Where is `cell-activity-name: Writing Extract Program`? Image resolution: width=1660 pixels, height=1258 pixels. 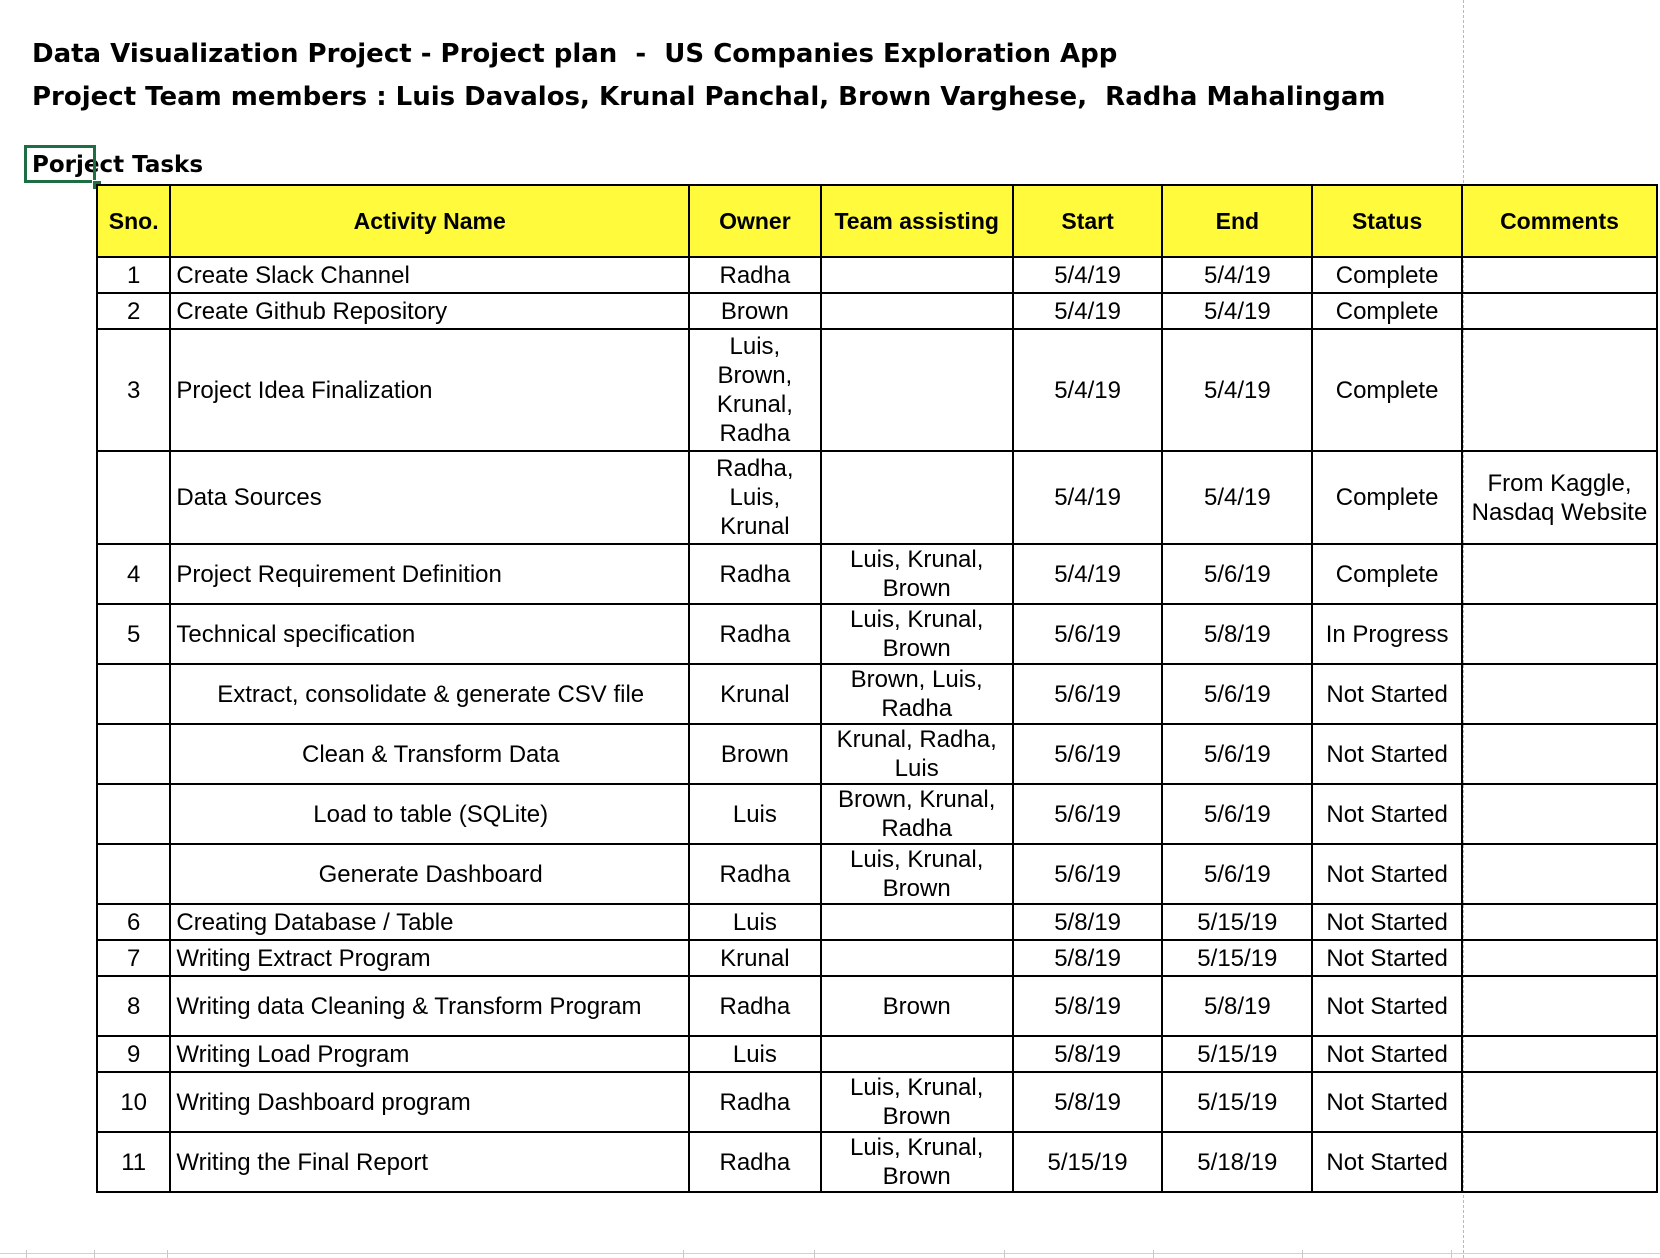
cell-activity-name: Writing Extract Program is located at coordinates (430, 958).